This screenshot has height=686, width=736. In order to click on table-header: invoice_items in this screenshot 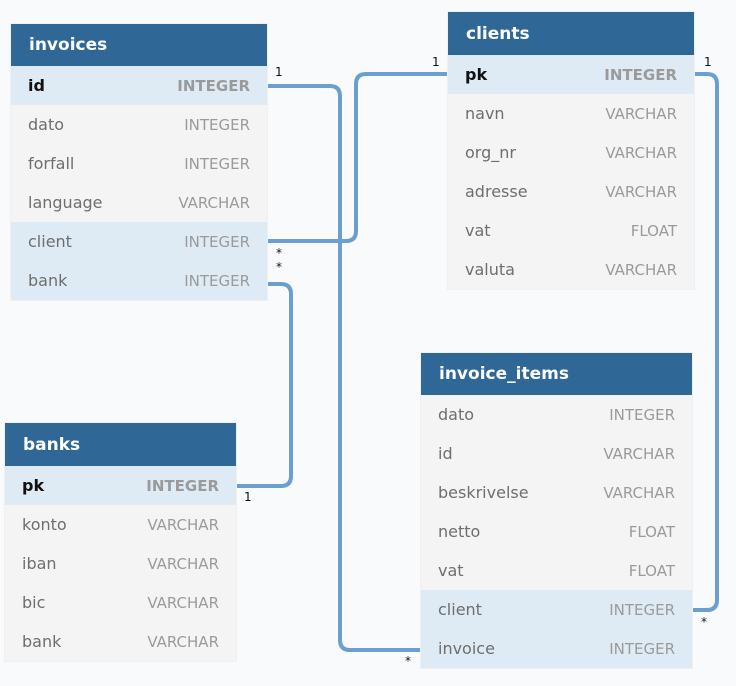, I will do `click(556, 374)`.